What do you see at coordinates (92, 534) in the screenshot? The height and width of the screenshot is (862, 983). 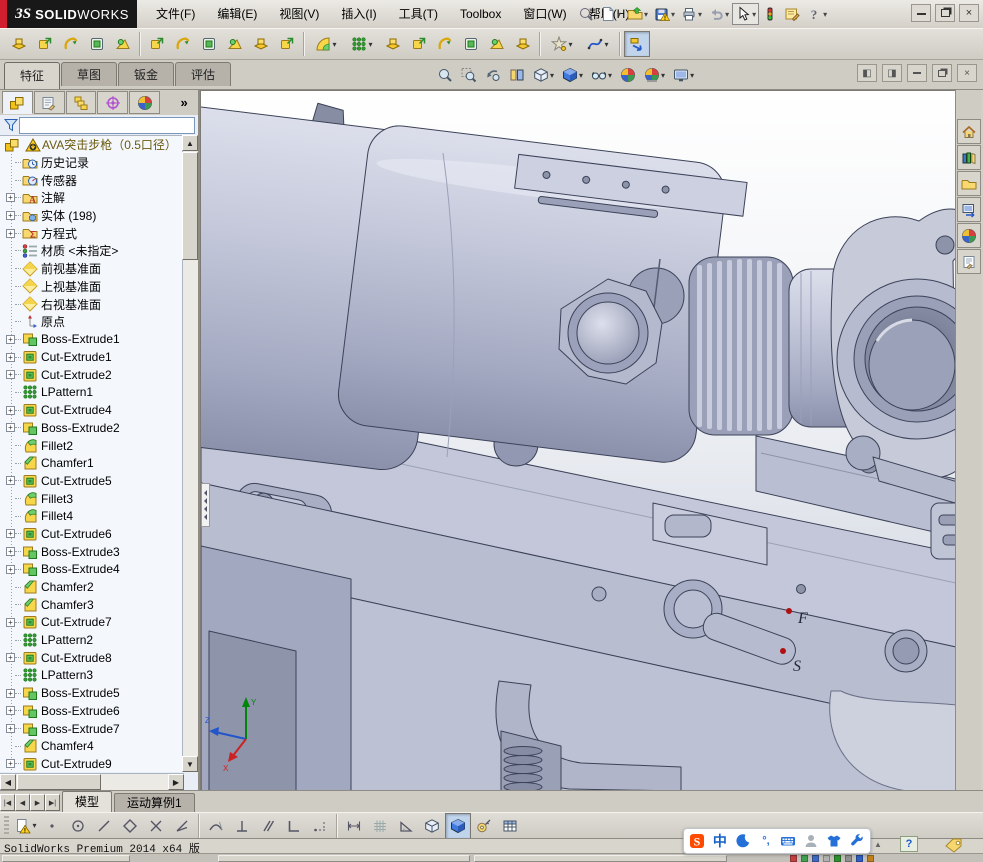 I see `tree-item: + Cut-Extrude6` at bounding box center [92, 534].